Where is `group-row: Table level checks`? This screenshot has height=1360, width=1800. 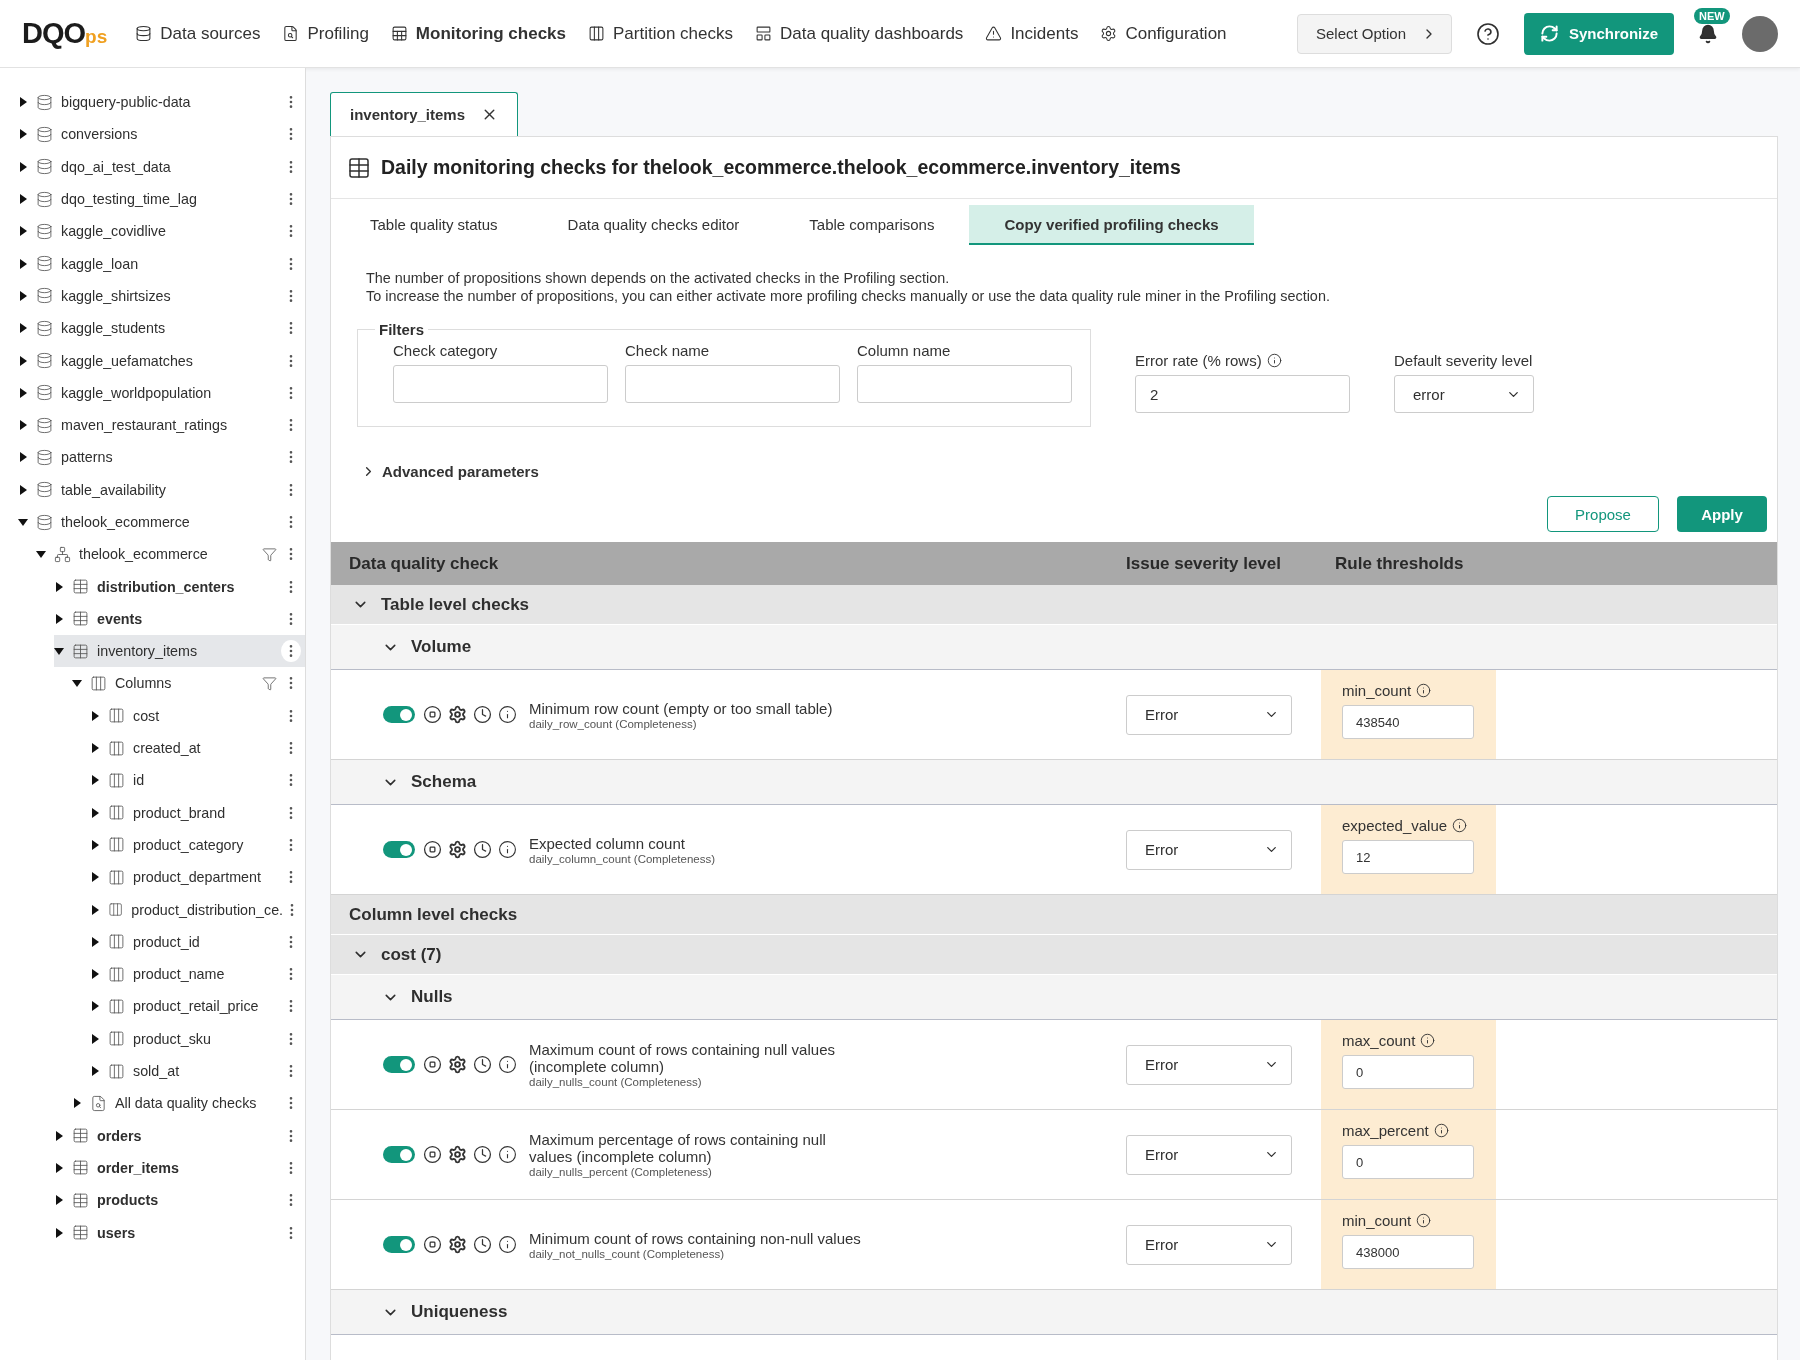 group-row: Table level checks is located at coordinates (1054, 605).